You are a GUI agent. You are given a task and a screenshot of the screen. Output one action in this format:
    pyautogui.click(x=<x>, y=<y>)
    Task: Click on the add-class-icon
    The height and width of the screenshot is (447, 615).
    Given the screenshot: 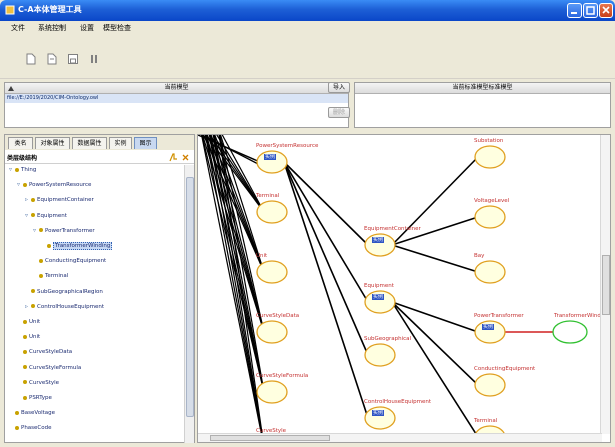 What is the action you would take?
    pyautogui.click(x=173, y=157)
    